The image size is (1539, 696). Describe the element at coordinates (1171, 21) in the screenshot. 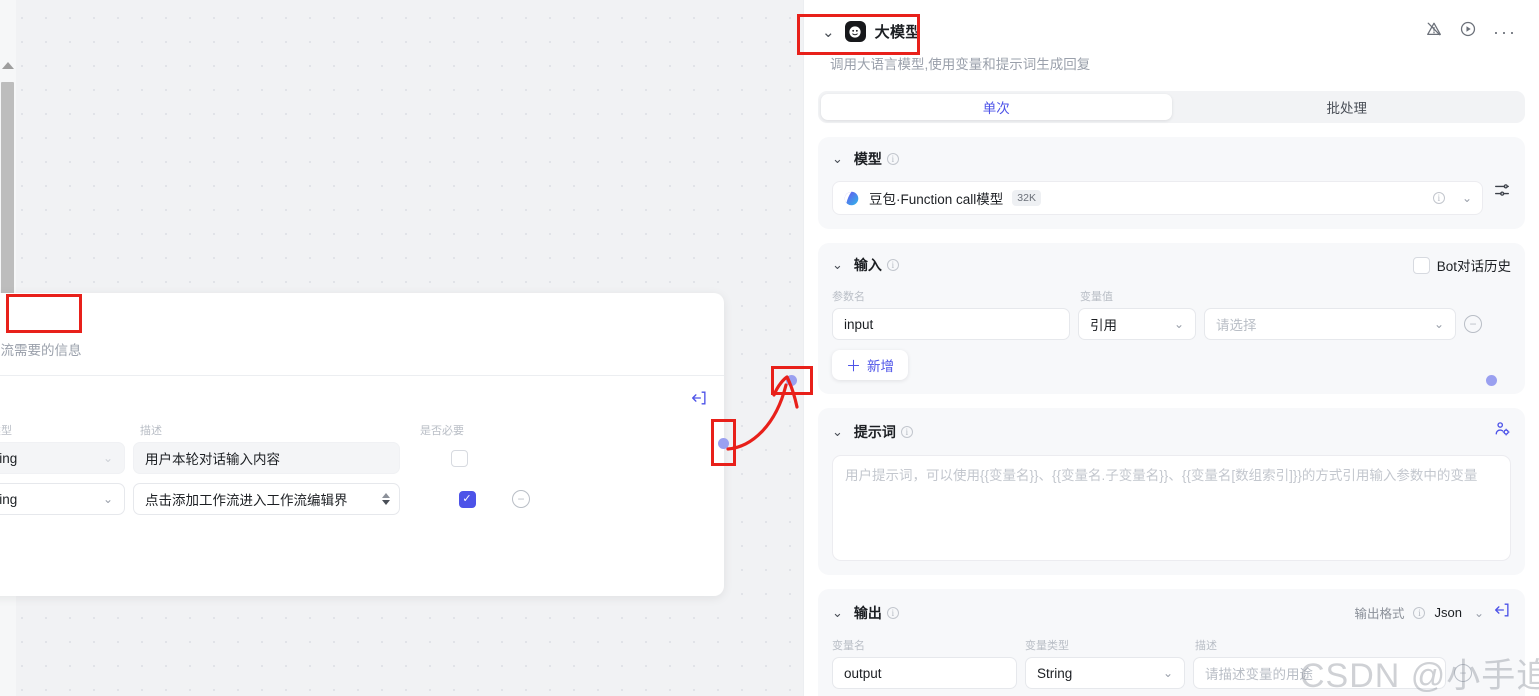

I see `llm-node-header: ⌄ 大模型 ···` at that location.